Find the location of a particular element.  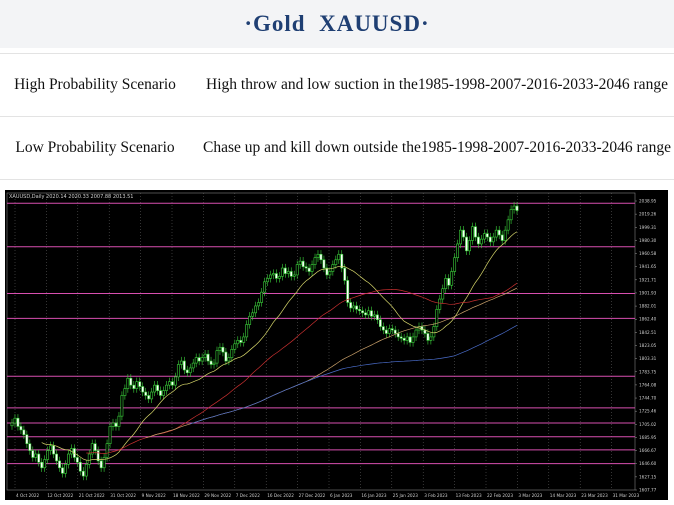

x-tick-label: 25 Jan 2023 is located at coordinates (405, 495).